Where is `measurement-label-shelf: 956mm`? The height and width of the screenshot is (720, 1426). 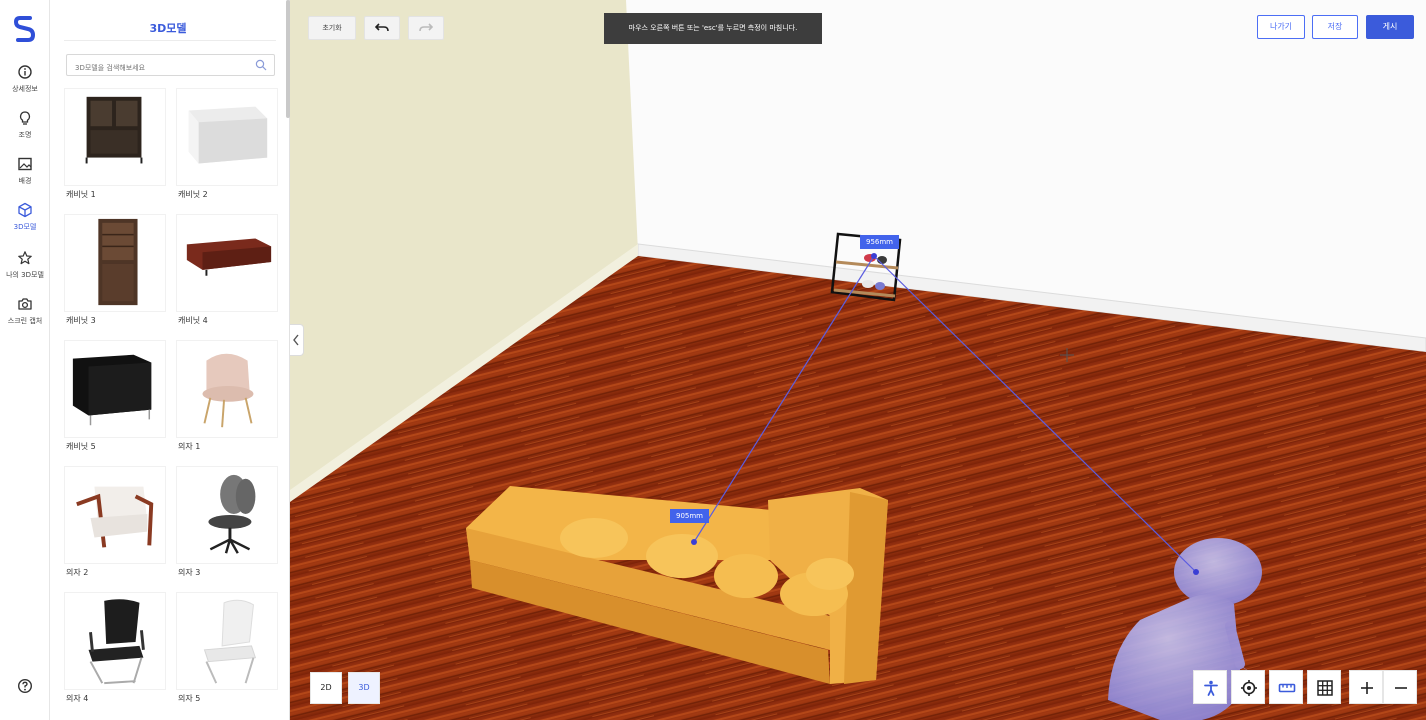
measurement-label-shelf: 956mm is located at coordinates (879, 242).